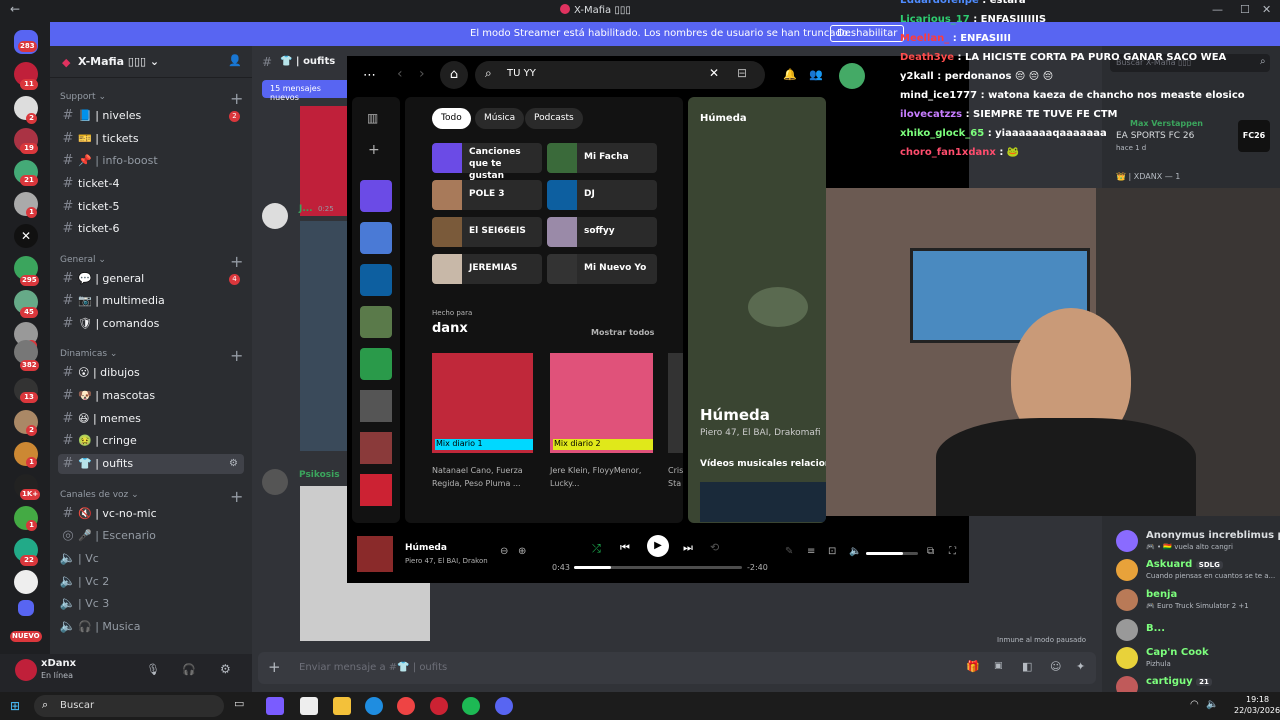  I want to click on show-all-link: Mostrar todos, so click(622, 332).